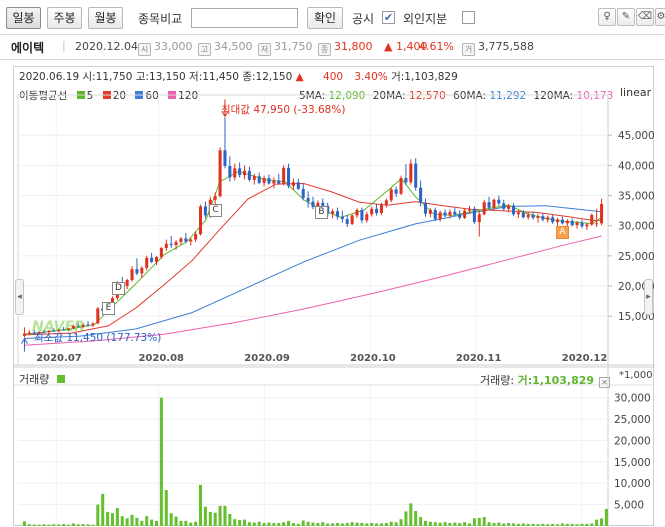 This screenshot has height=527, width=665. I want to click on volume-tick-label: 25,000, so click(632, 420).